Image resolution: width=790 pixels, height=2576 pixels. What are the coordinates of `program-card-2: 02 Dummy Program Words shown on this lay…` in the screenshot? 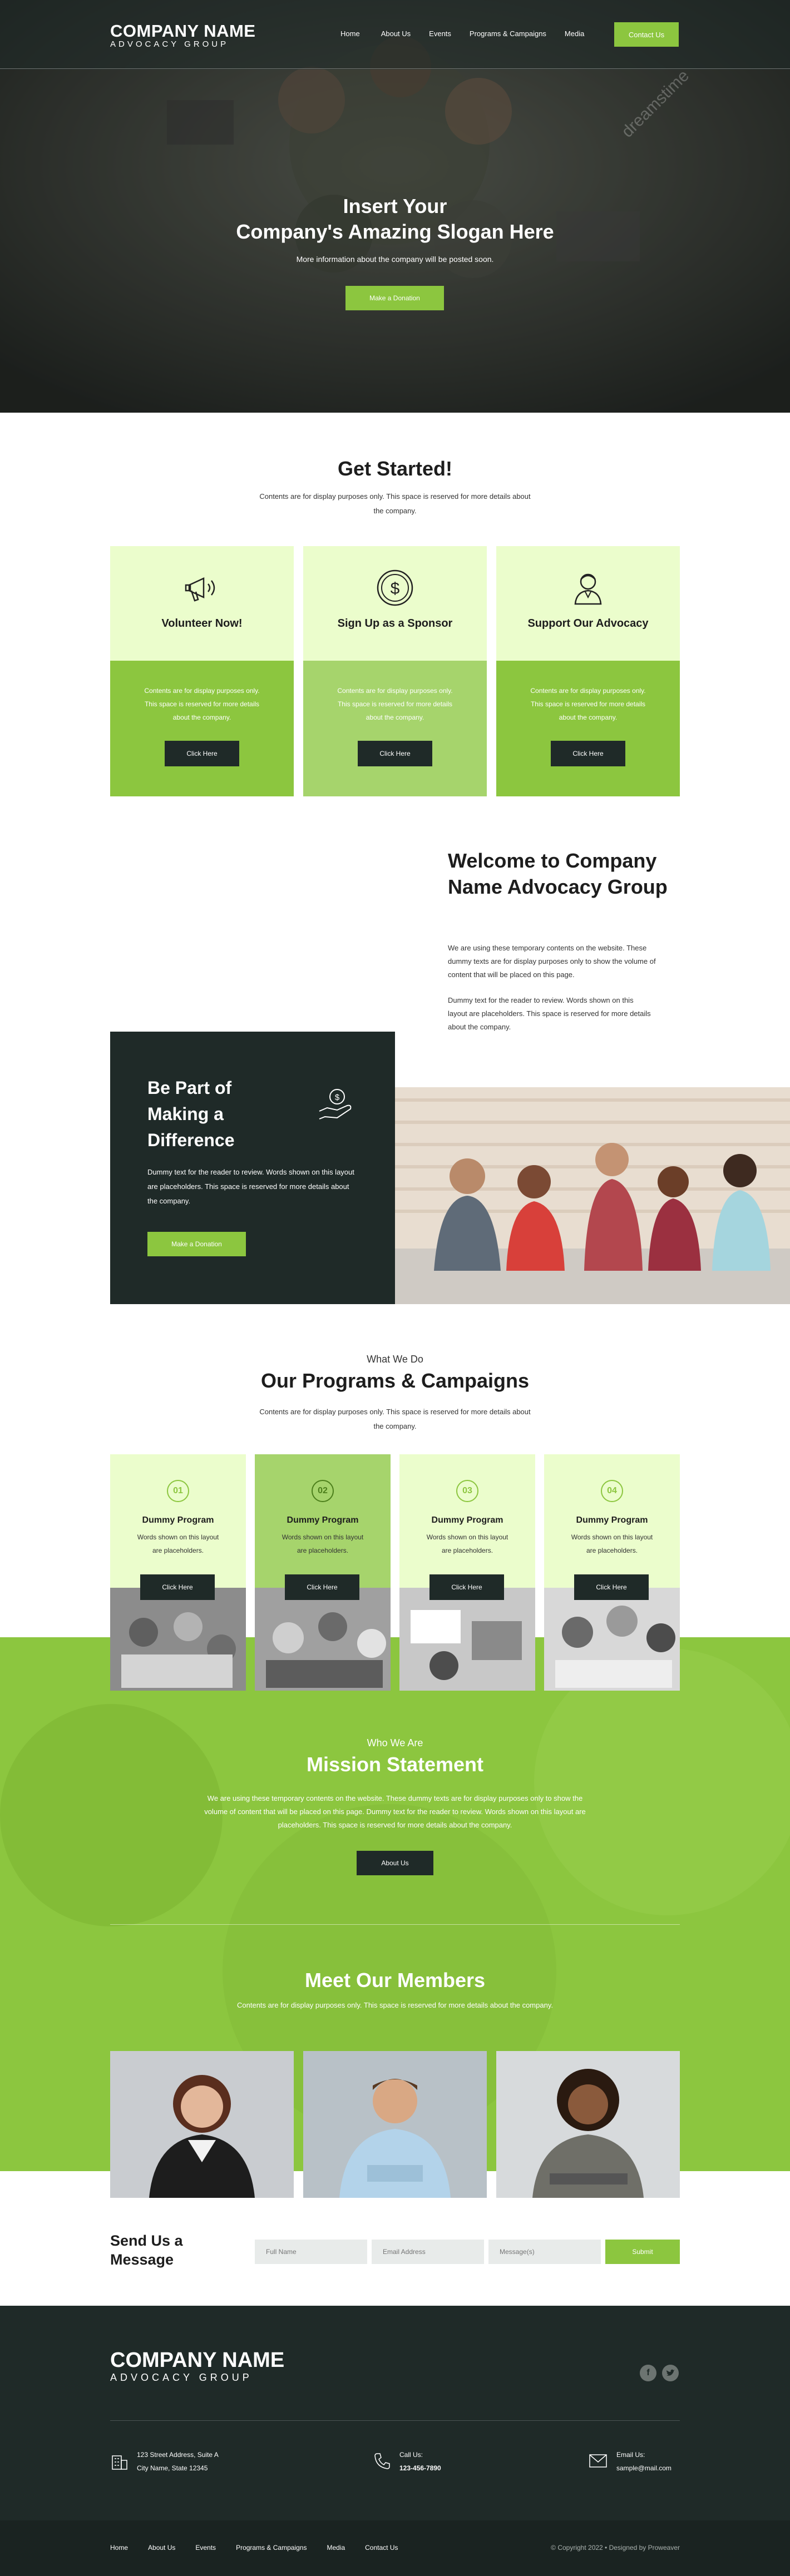 It's located at (323, 1527).